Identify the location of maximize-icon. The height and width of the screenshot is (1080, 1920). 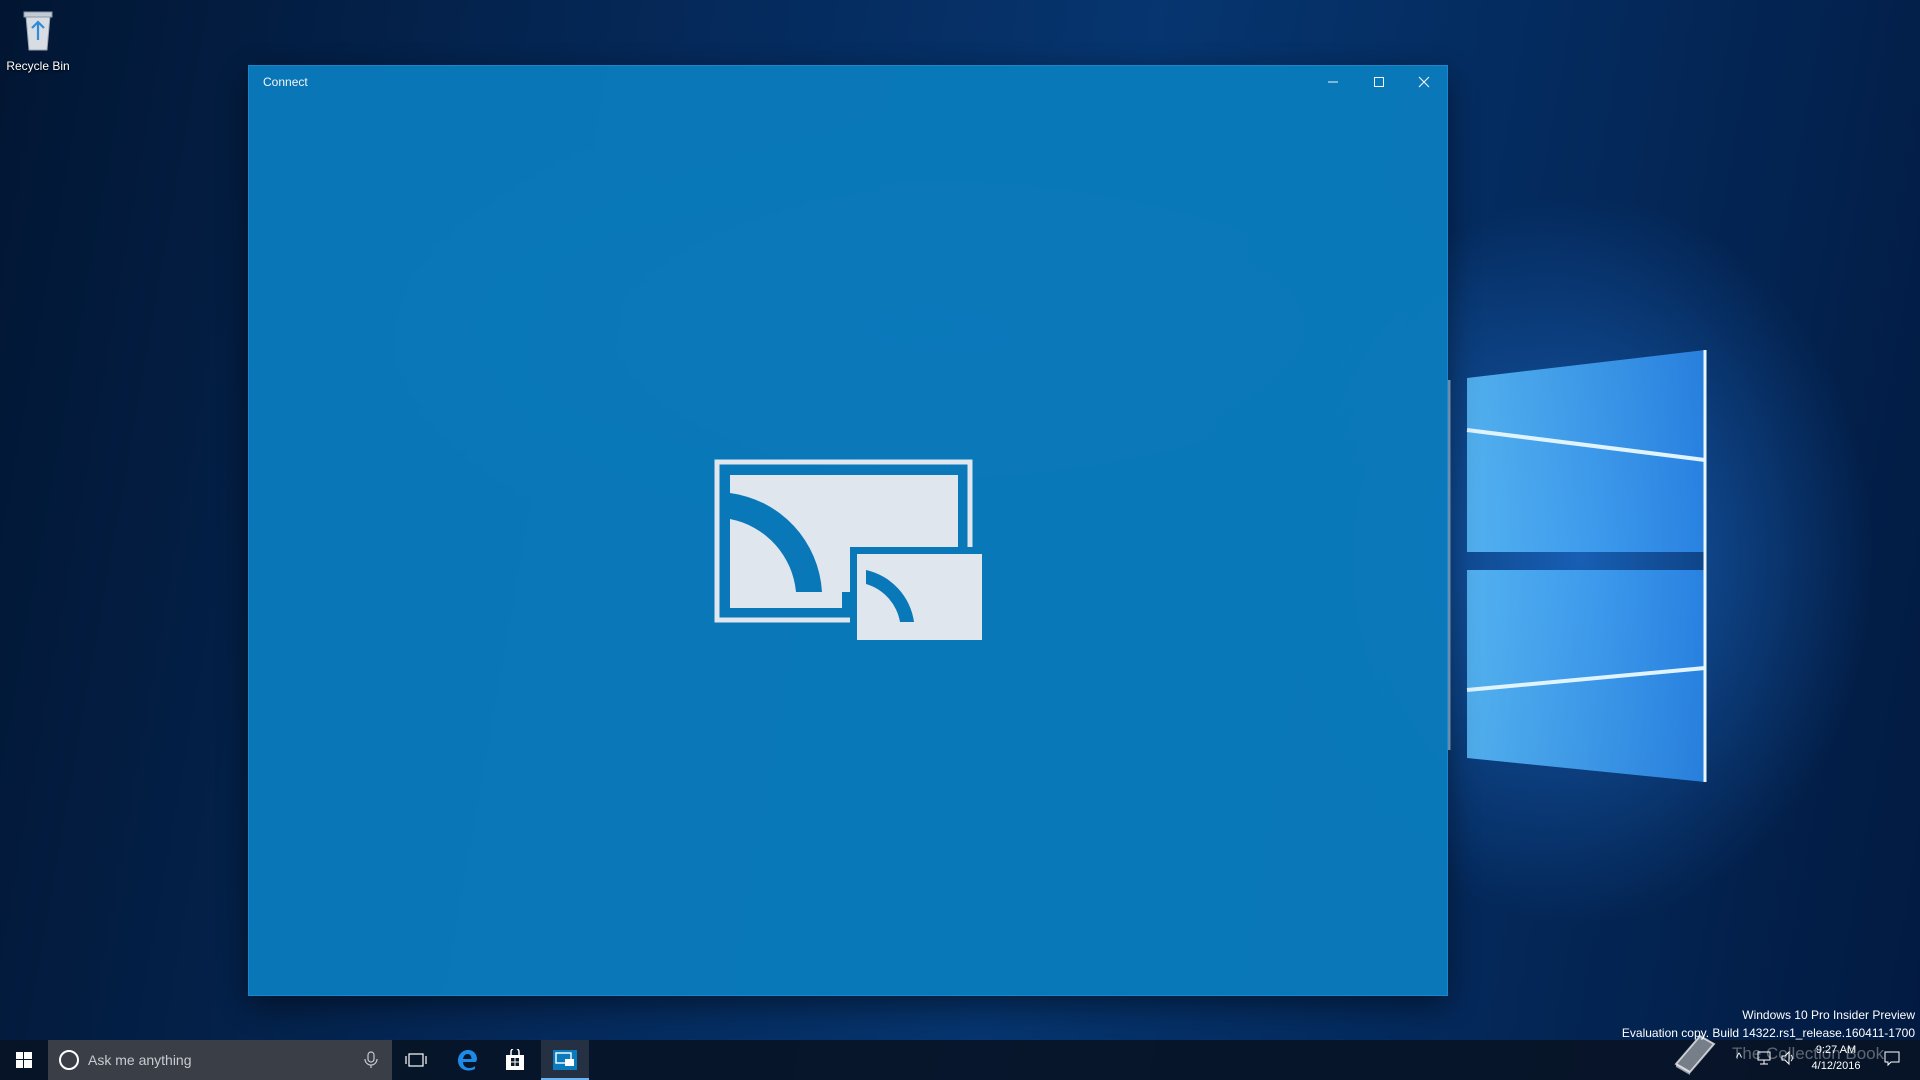
(1379, 82).